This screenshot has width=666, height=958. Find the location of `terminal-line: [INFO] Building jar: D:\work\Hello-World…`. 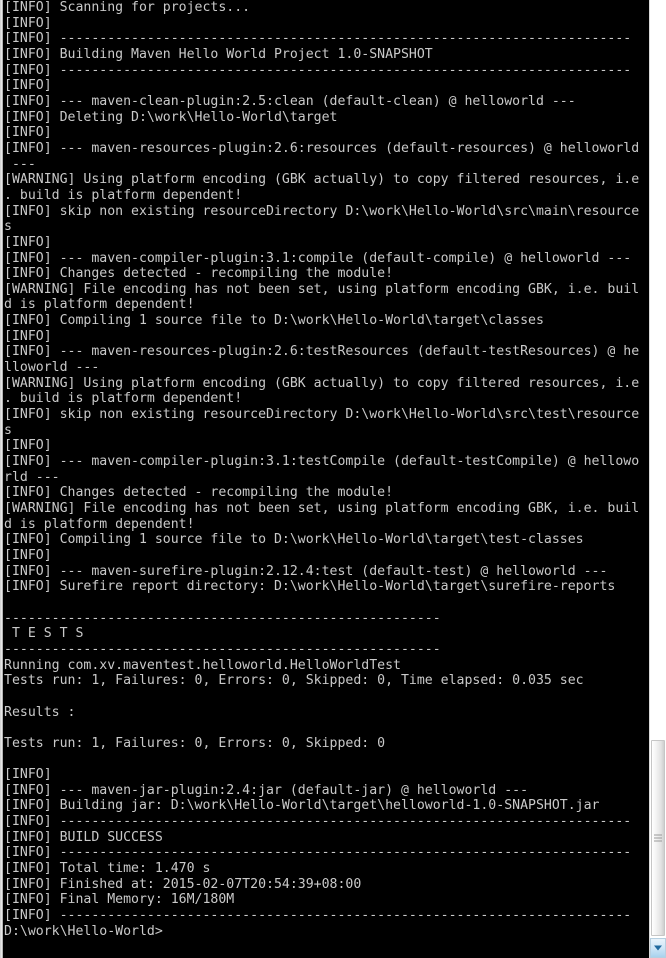

terminal-line: [INFO] Building jar: D:\work\Hello-World… is located at coordinates (302, 806).